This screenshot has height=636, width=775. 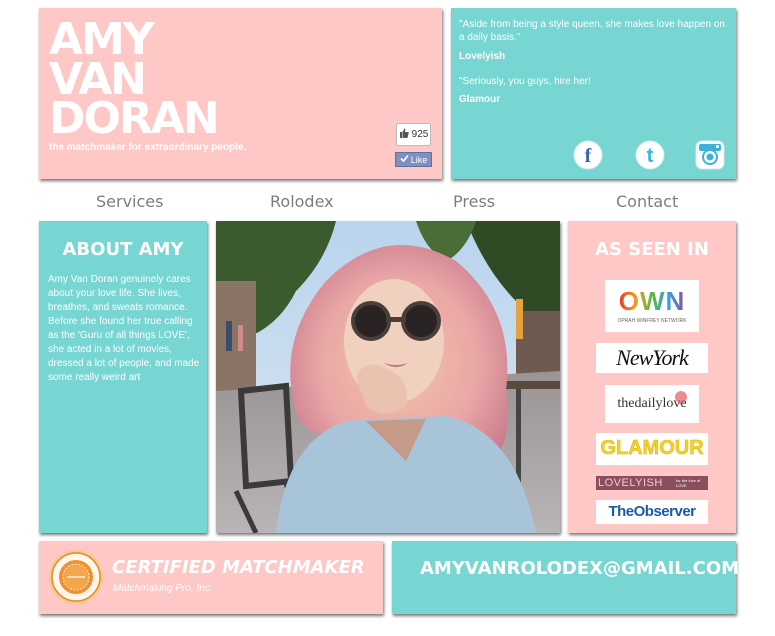 I want to click on like-button: Like, so click(x=413, y=159).